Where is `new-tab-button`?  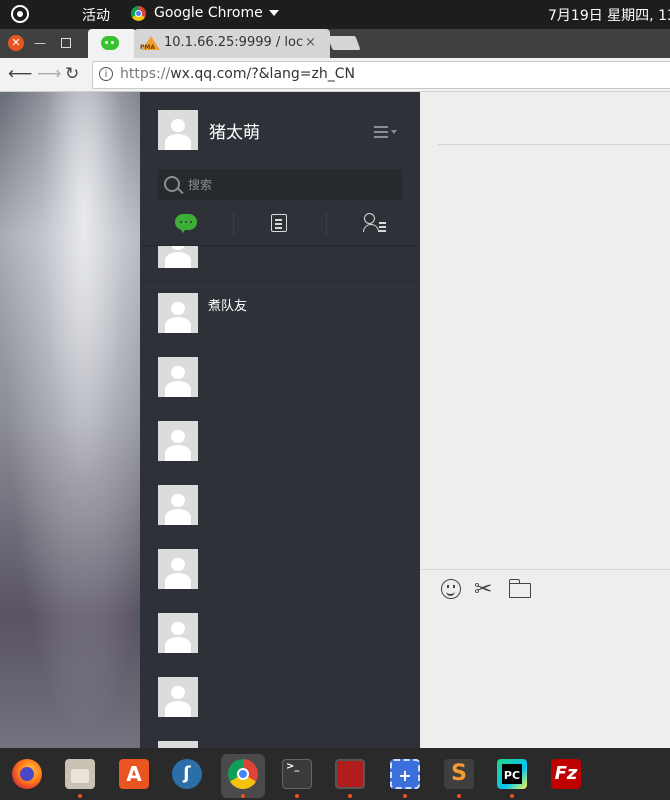 new-tab-button is located at coordinates (344, 43).